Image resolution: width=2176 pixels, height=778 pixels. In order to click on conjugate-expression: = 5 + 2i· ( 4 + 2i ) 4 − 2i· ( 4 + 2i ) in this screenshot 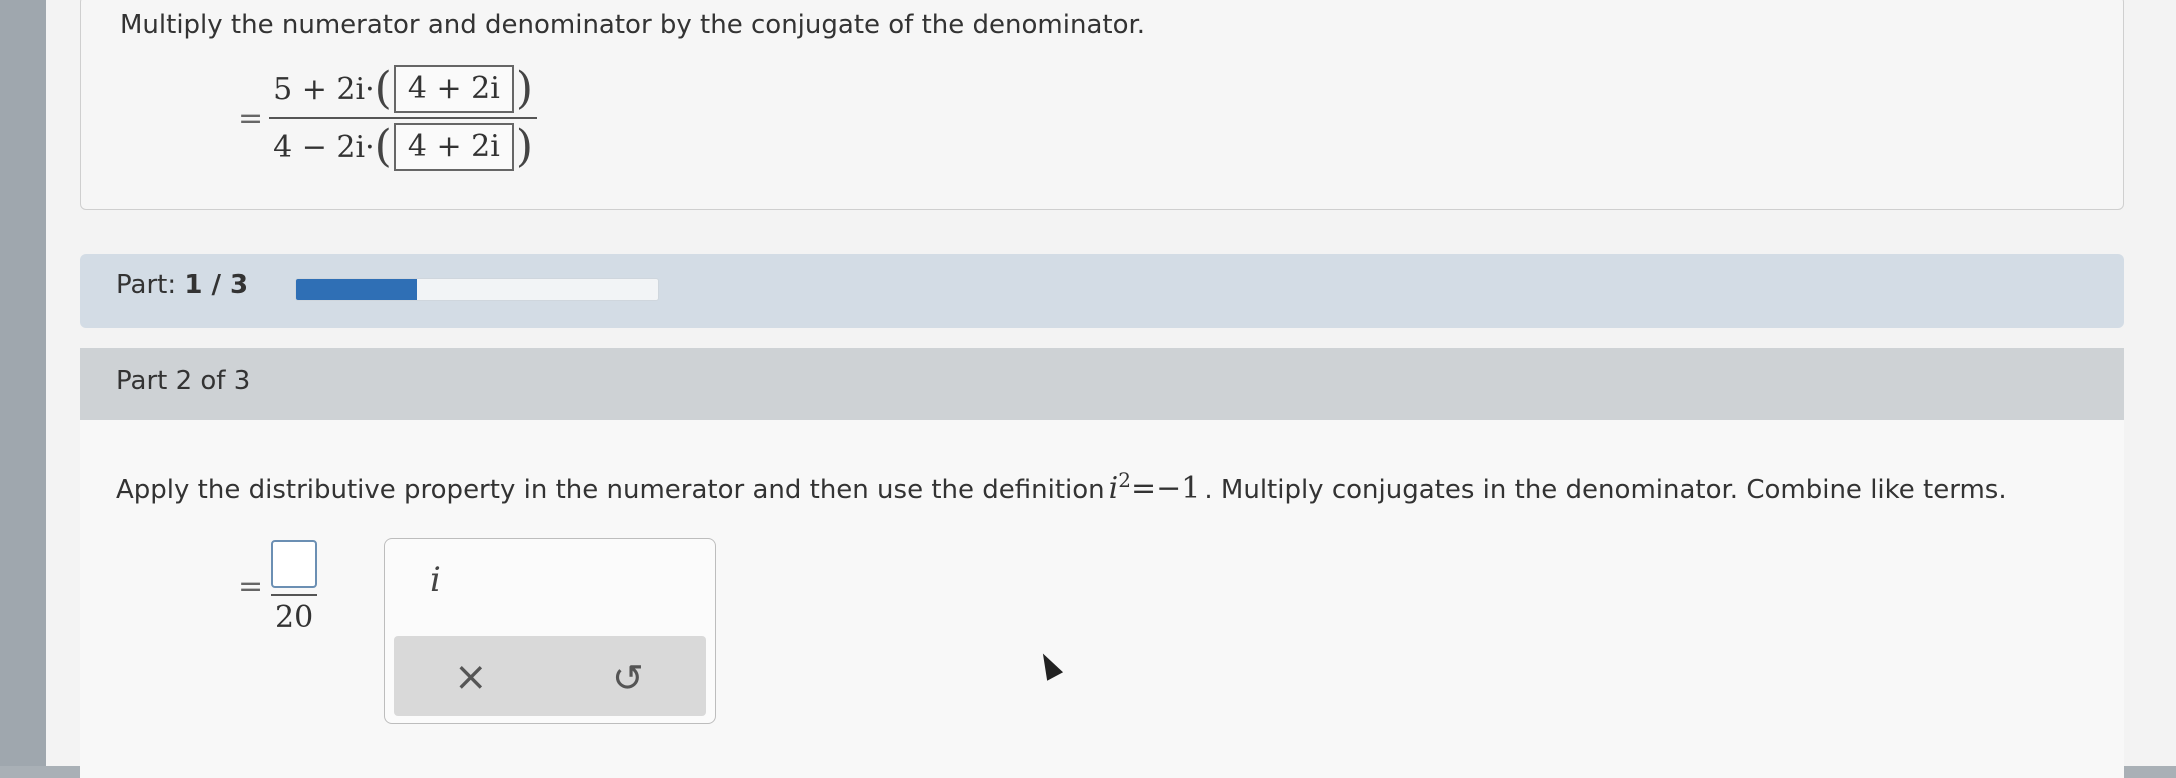, I will do `click(387, 118)`.